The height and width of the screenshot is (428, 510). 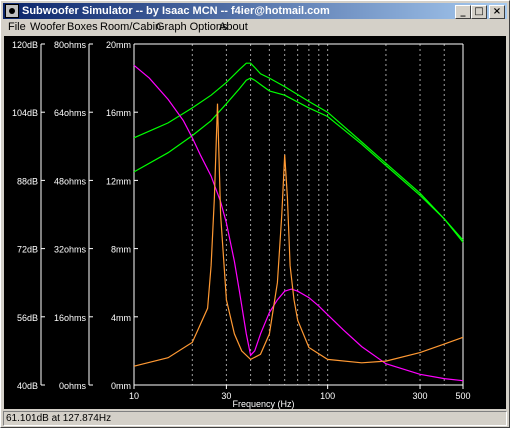 What do you see at coordinates (47, 27) in the screenshot?
I see `menu-woofer: Woofer` at bounding box center [47, 27].